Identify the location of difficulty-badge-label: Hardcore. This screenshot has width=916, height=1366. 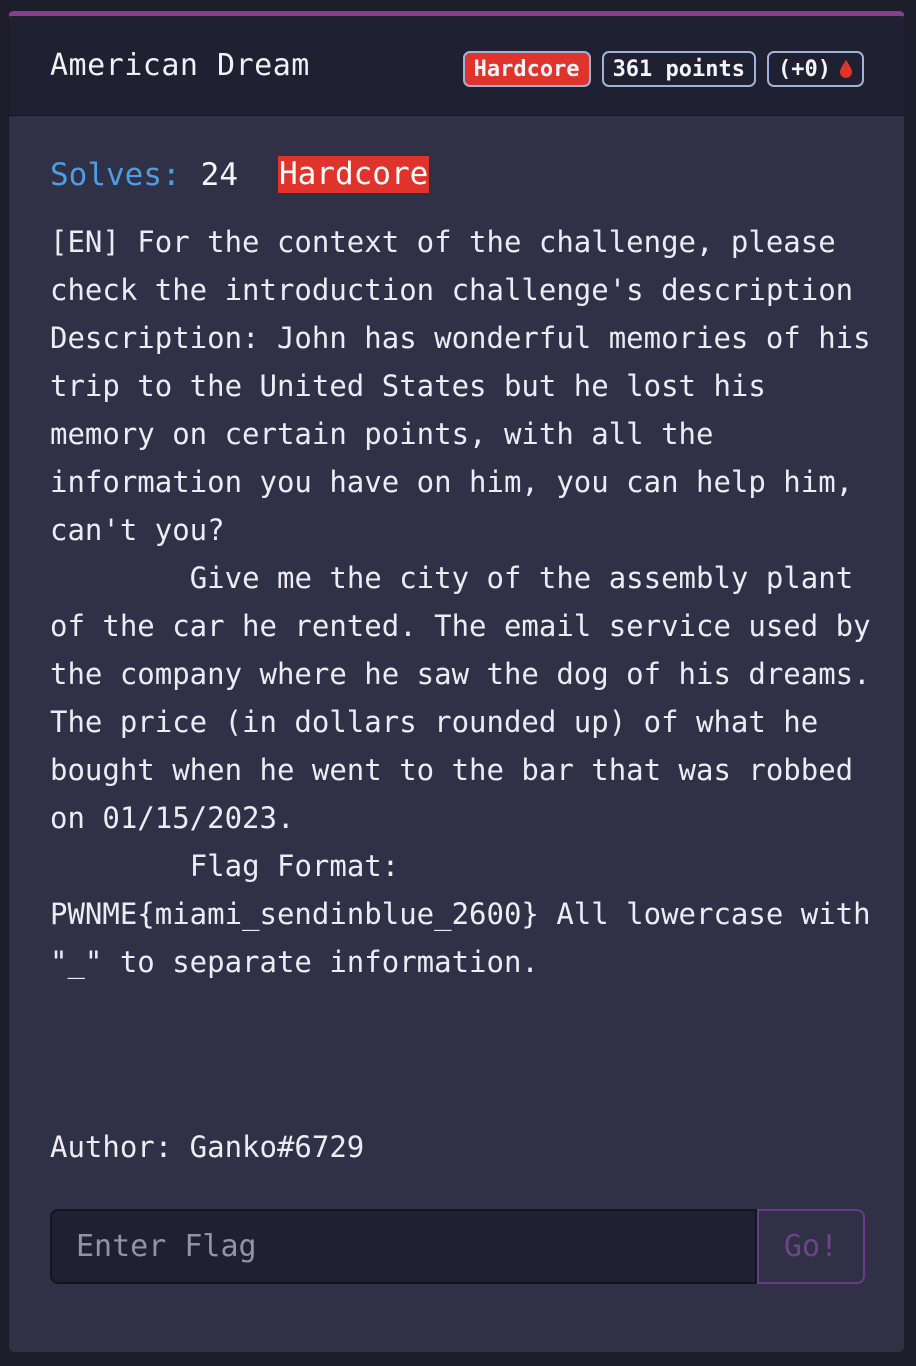
(526, 69).